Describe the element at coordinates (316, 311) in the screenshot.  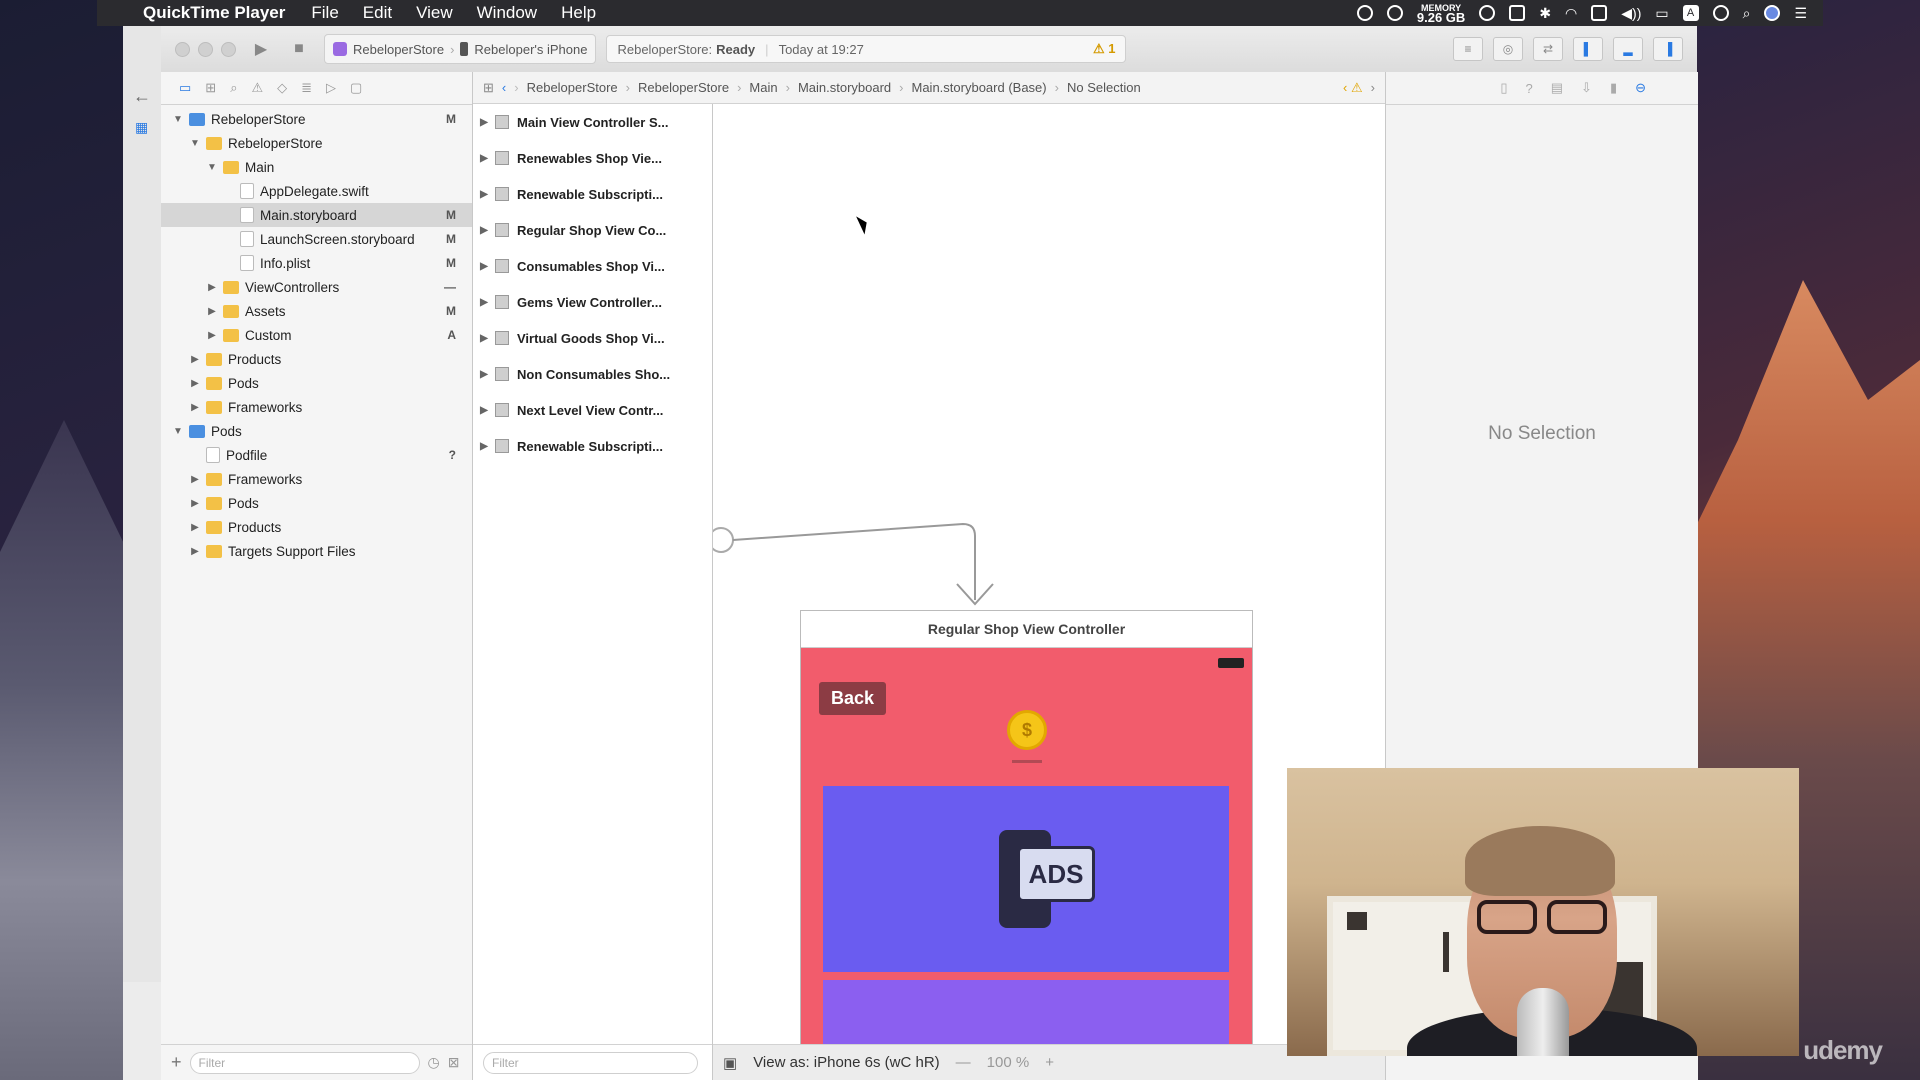
I see `tree-row: ▶ Assets M` at that location.